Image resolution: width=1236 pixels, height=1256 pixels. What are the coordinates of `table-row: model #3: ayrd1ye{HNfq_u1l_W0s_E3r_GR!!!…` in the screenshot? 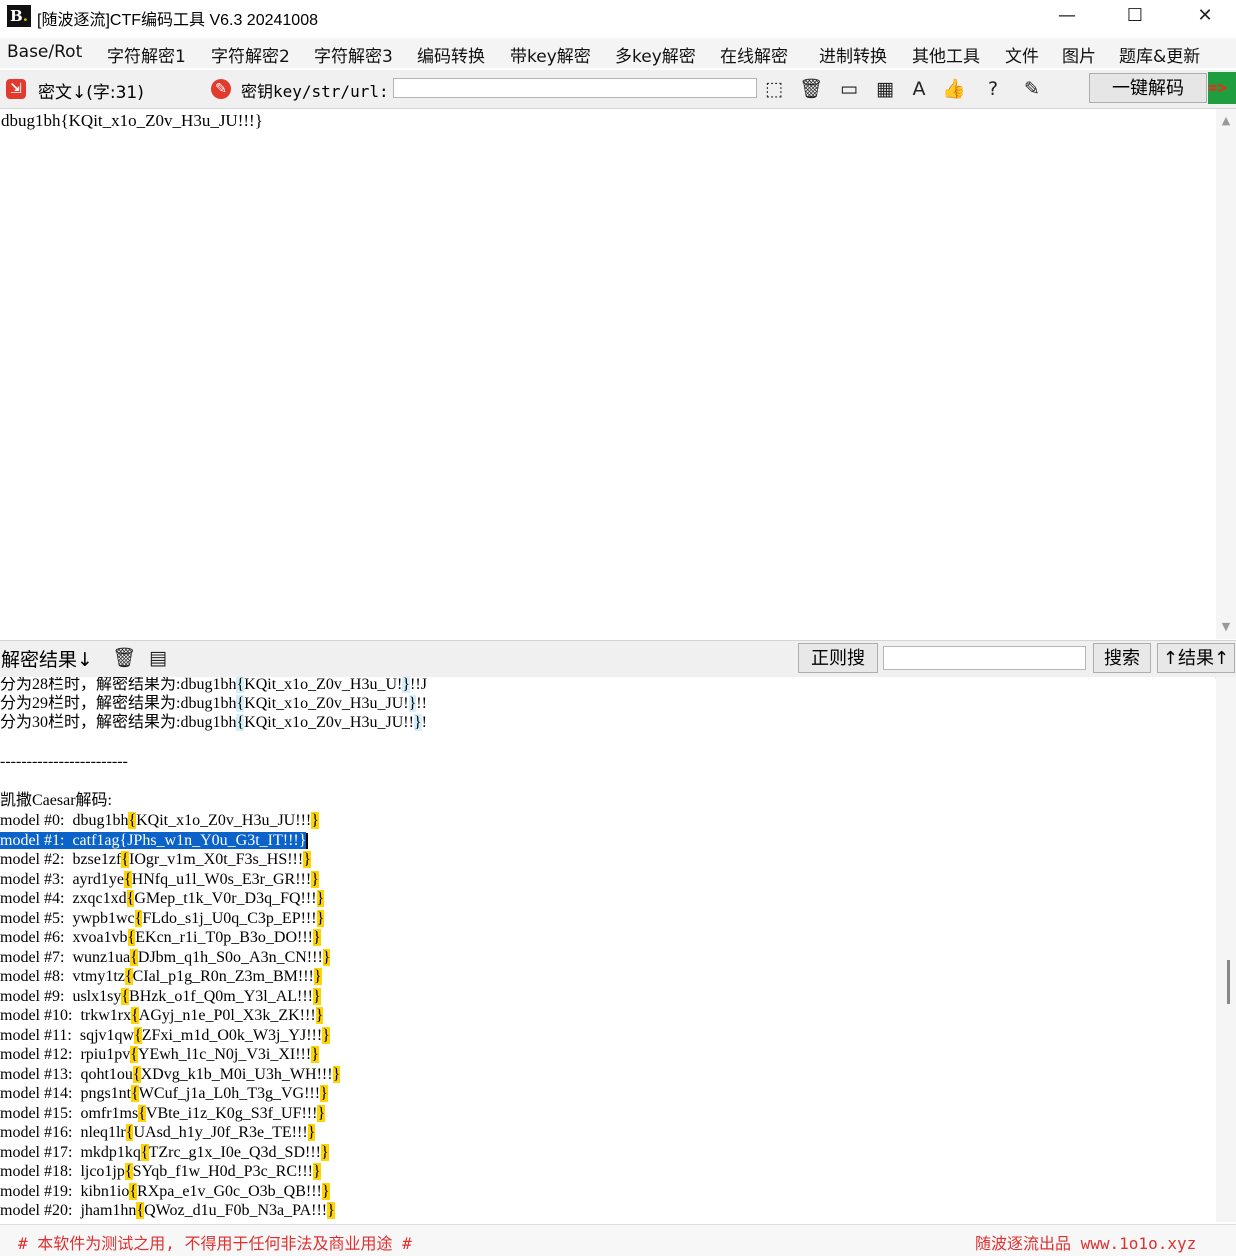 It's located at (159, 879).